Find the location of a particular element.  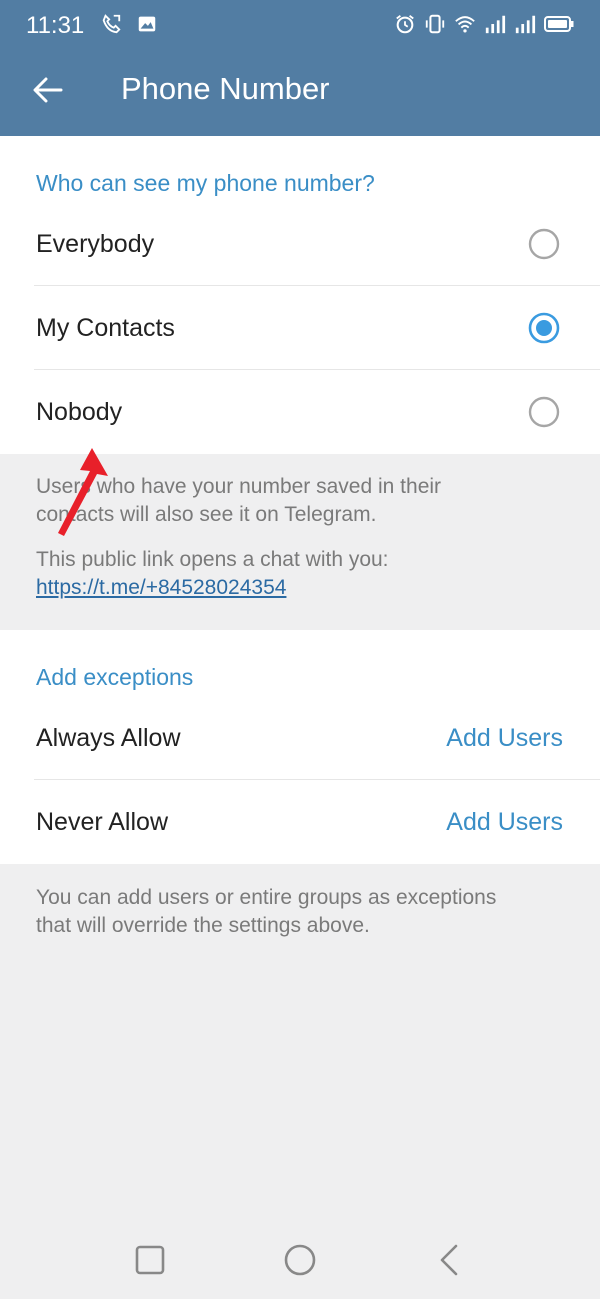

status-bar: 11:31 is located at coordinates (300, 25).